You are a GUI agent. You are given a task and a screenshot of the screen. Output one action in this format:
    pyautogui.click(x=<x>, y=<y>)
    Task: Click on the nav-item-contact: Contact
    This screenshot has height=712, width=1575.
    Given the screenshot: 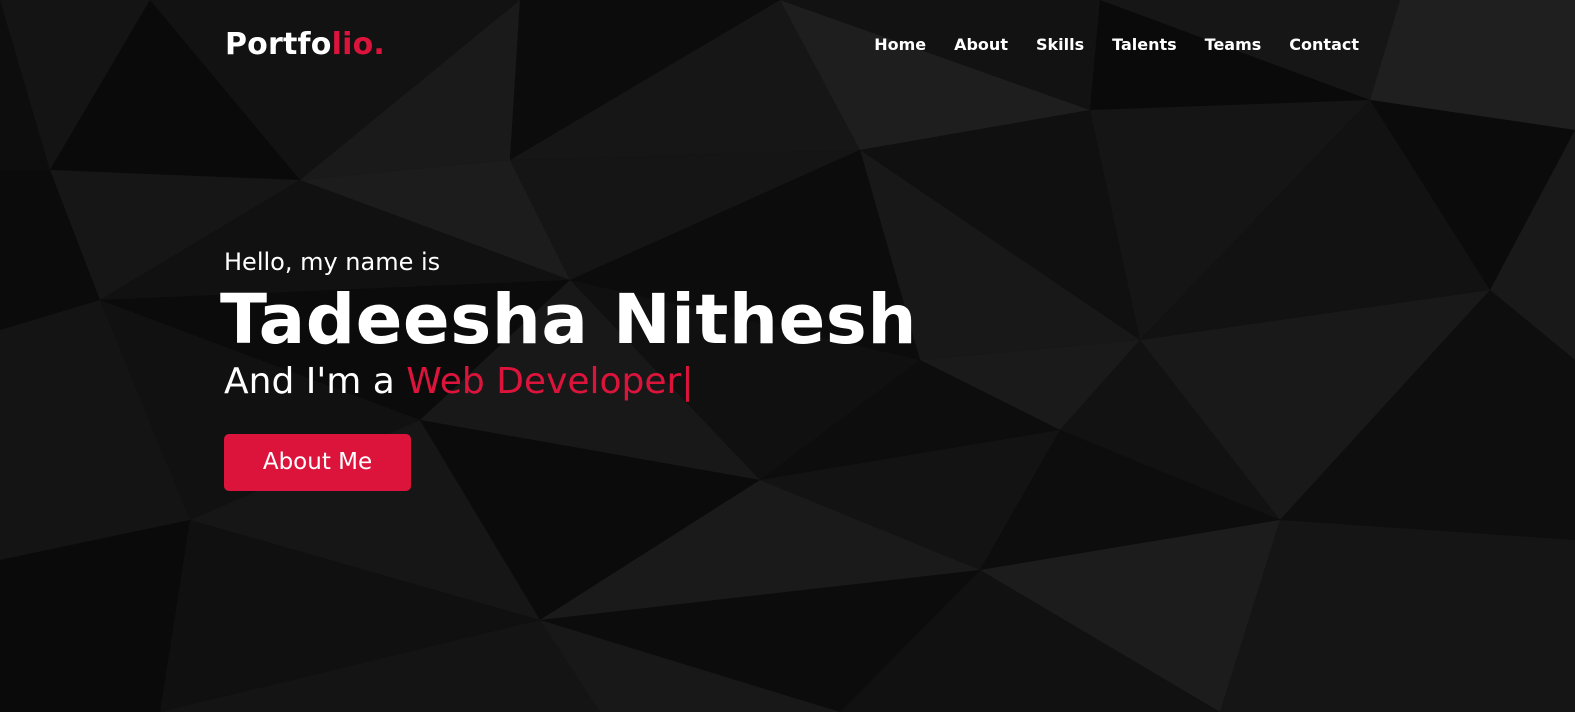 What is the action you would take?
    pyautogui.click(x=1324, y=45)
    